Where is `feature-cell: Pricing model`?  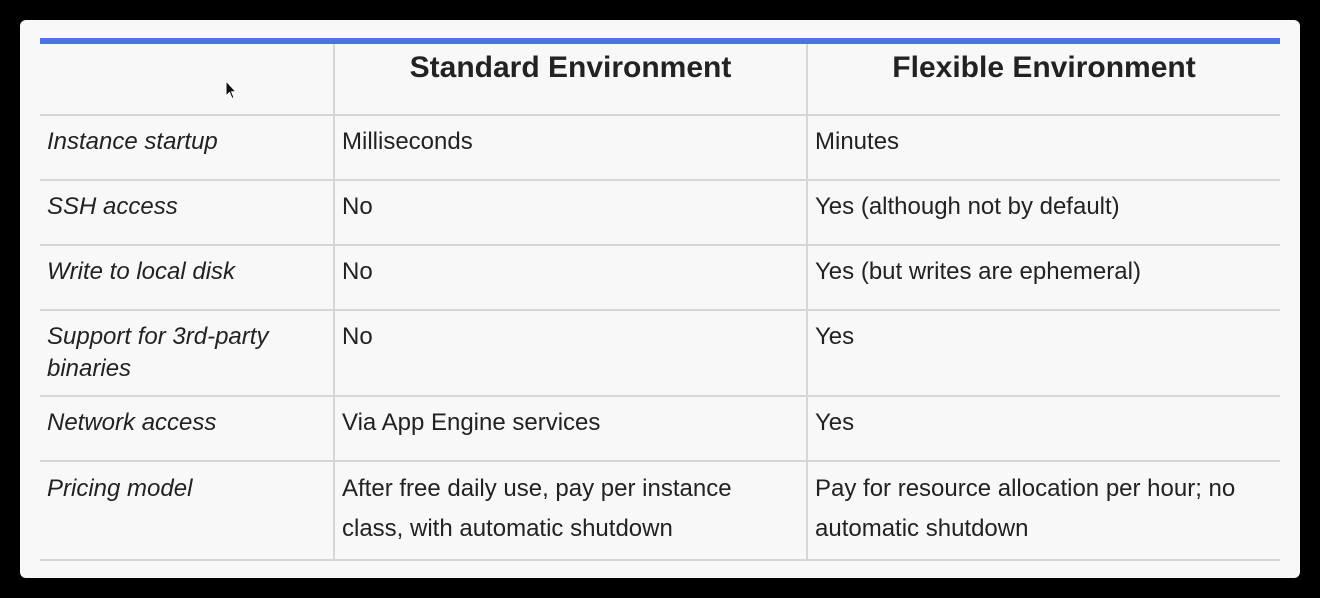
feature-cell: Pricing model is located at coordinates (187, 511).